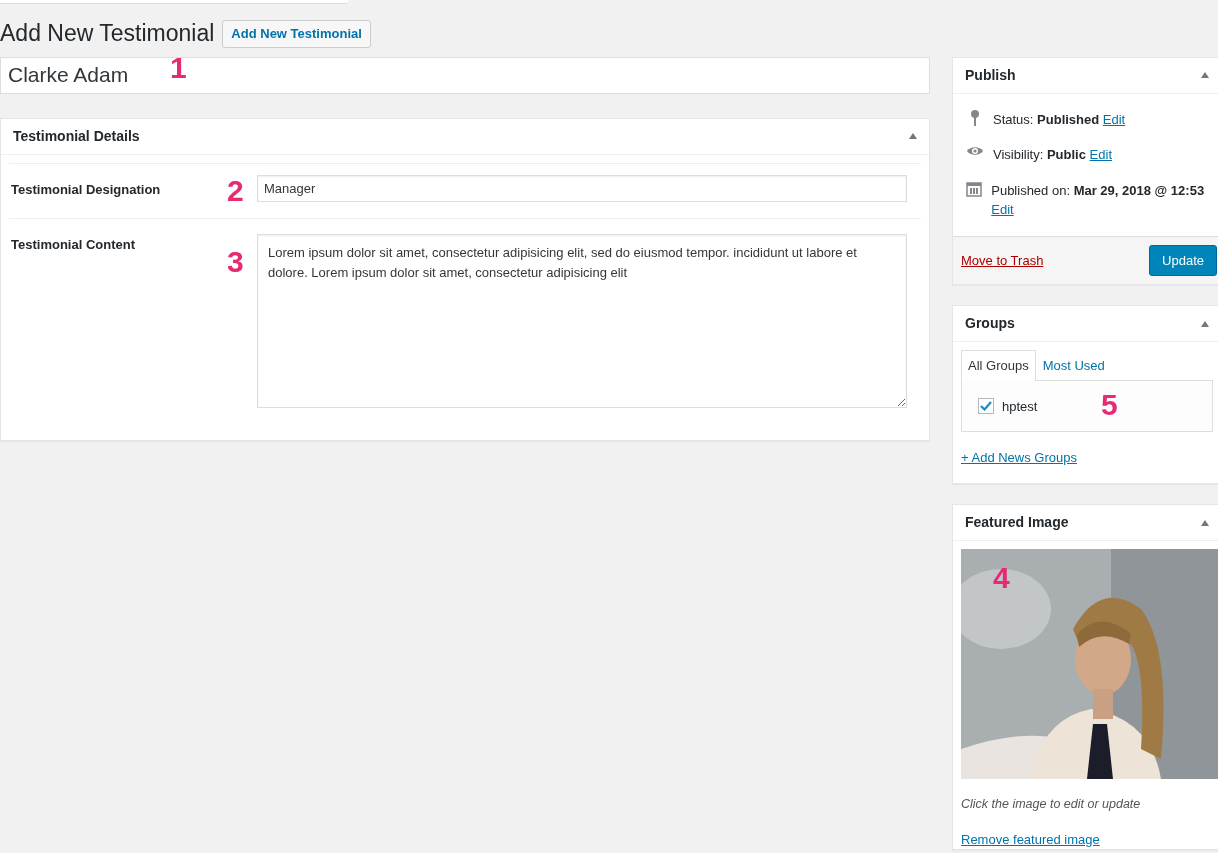 The image size is (1218, 853). I want to click on group-label: hptest, so click(1020, 406).